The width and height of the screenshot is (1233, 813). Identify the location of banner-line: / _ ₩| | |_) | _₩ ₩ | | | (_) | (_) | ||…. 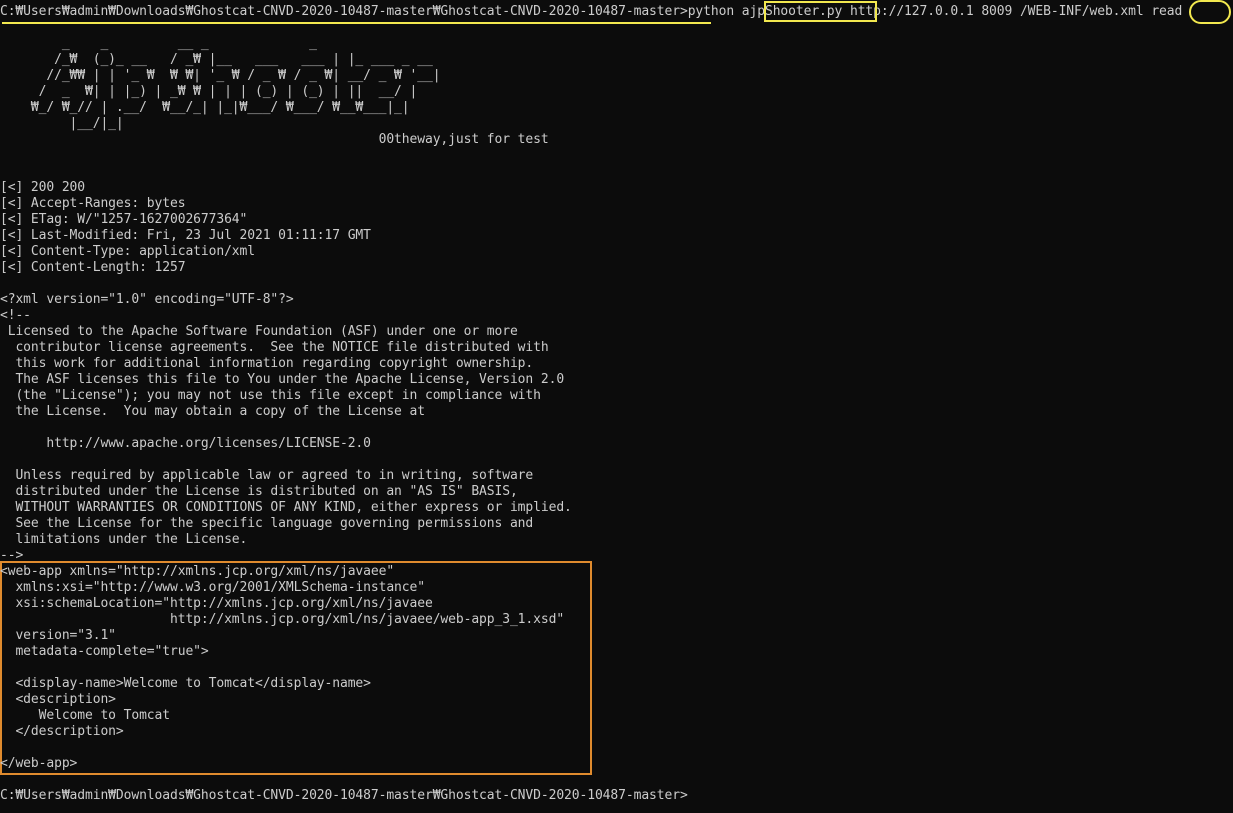
(209, 91).